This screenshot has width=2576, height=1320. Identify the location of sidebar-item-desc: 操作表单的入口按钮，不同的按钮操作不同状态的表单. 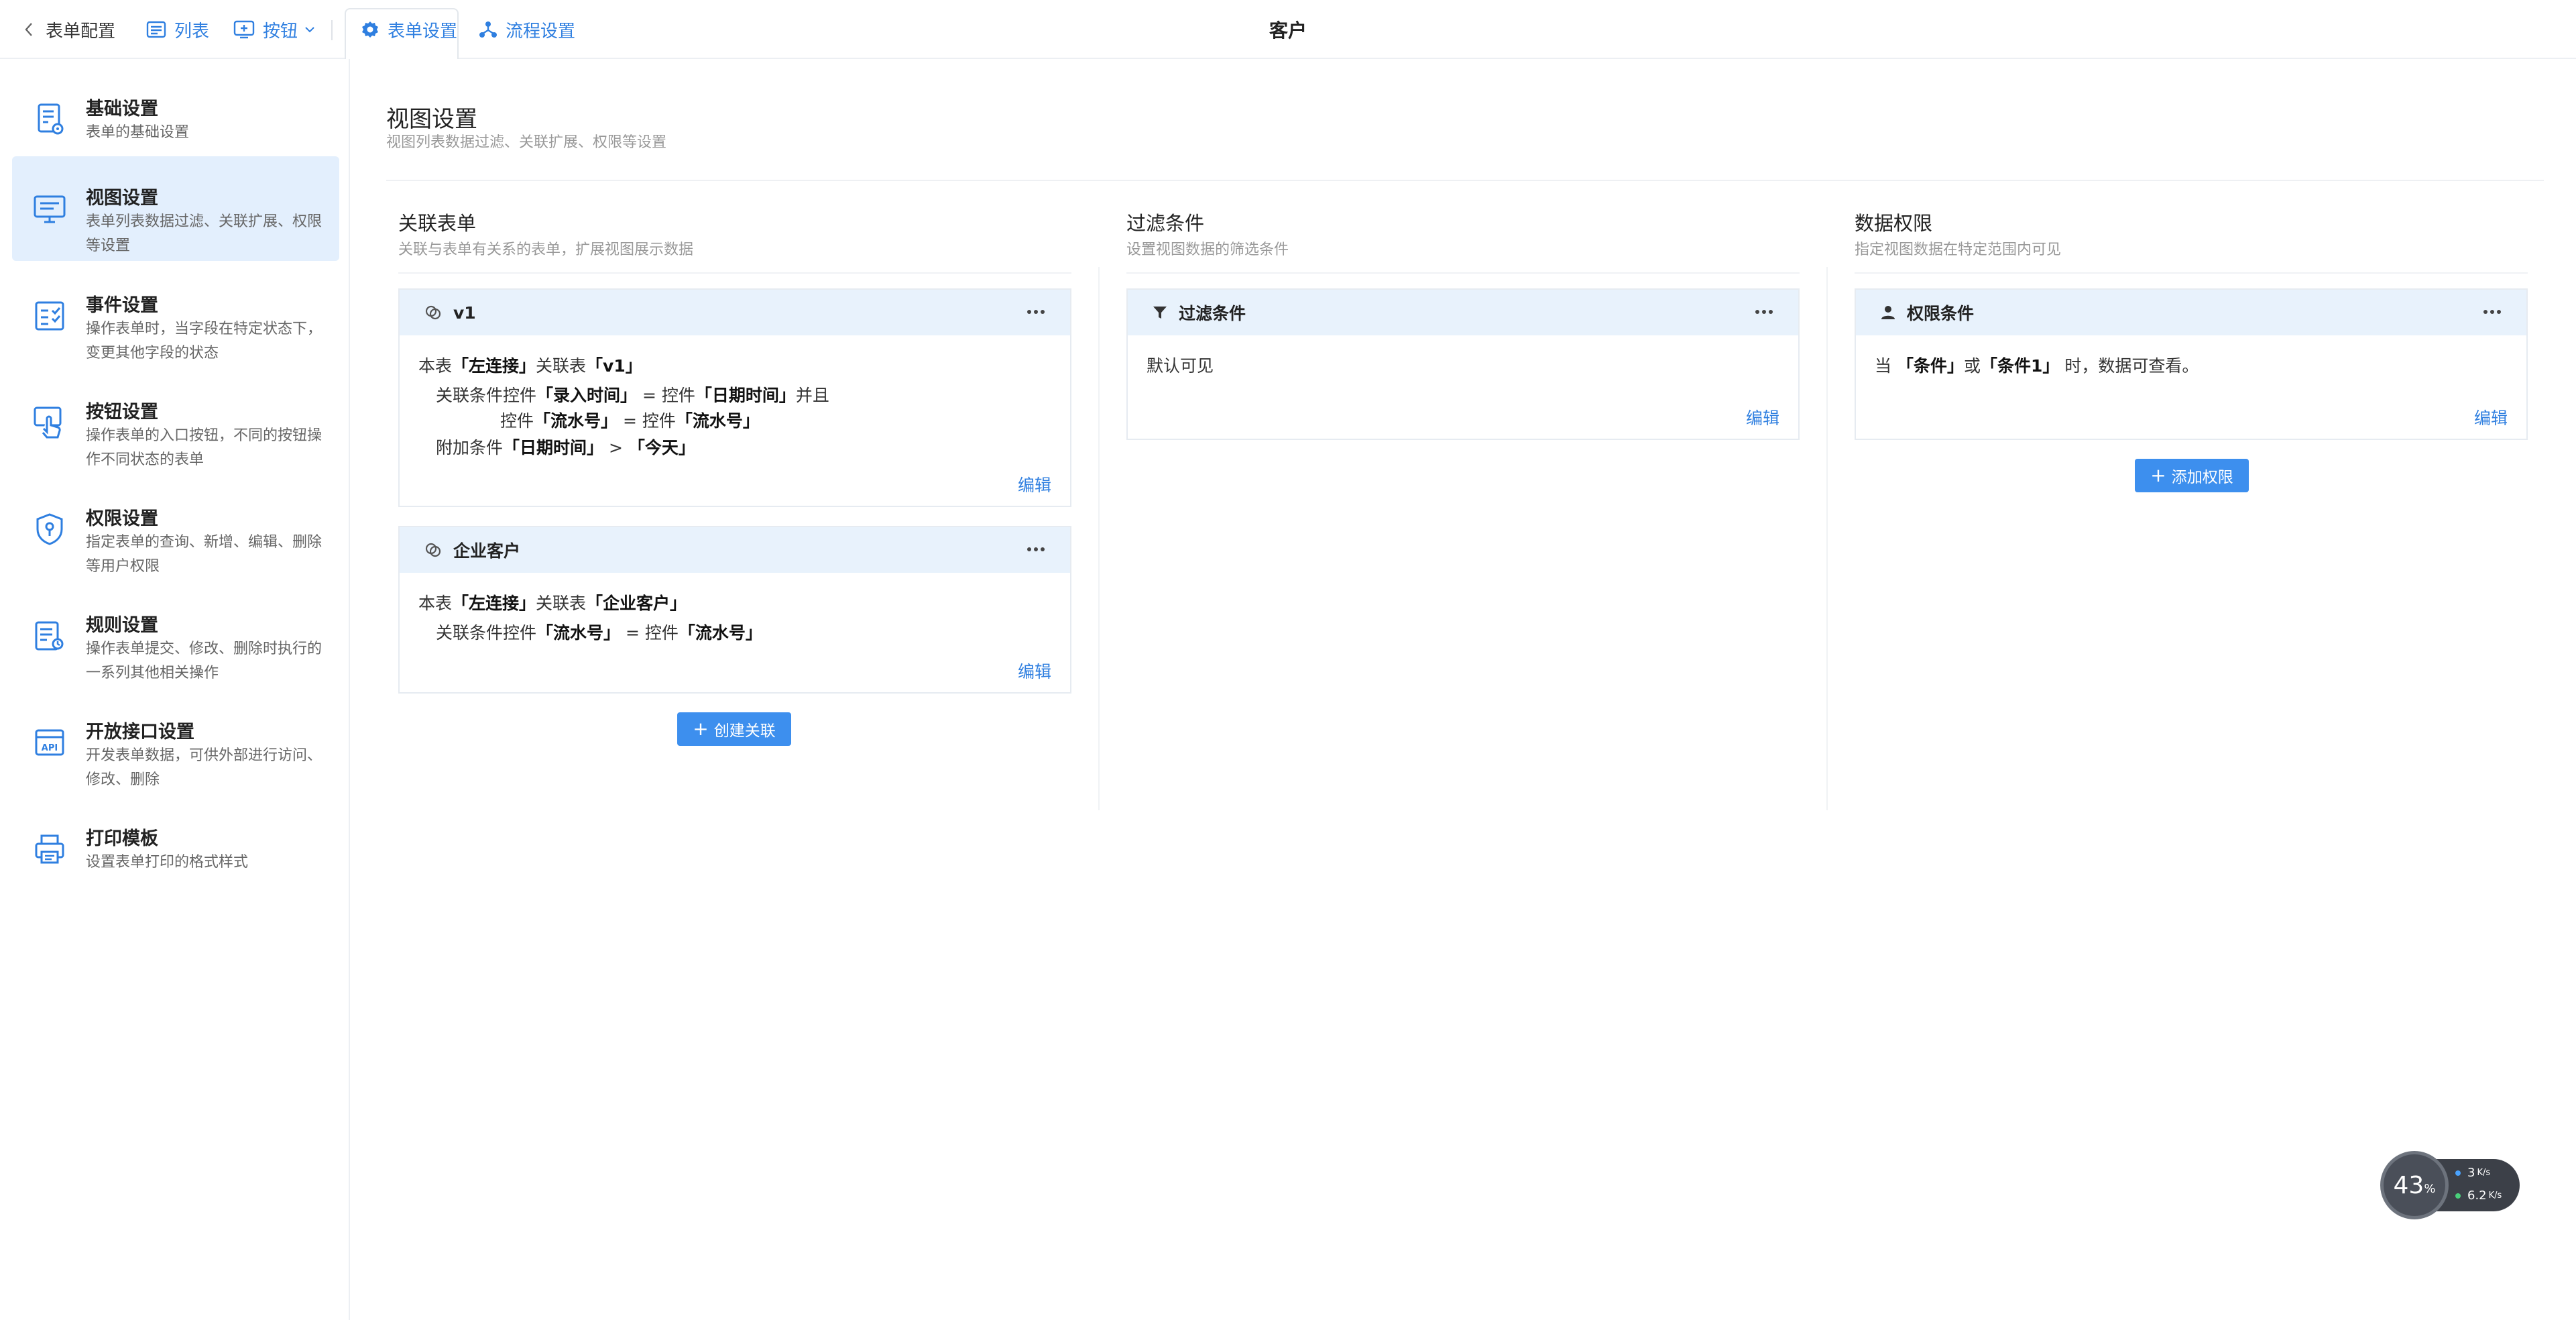
(204, 448).